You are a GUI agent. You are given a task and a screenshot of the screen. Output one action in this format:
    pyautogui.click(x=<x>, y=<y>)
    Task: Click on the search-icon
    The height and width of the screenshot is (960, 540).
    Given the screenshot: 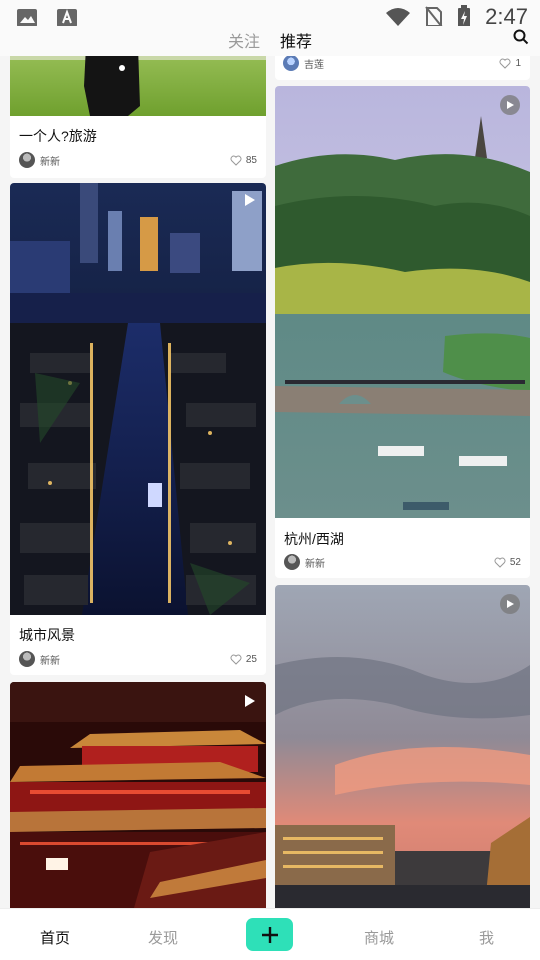 What is the action you would take?
    pyautogui.click(x=521, y=37)
    